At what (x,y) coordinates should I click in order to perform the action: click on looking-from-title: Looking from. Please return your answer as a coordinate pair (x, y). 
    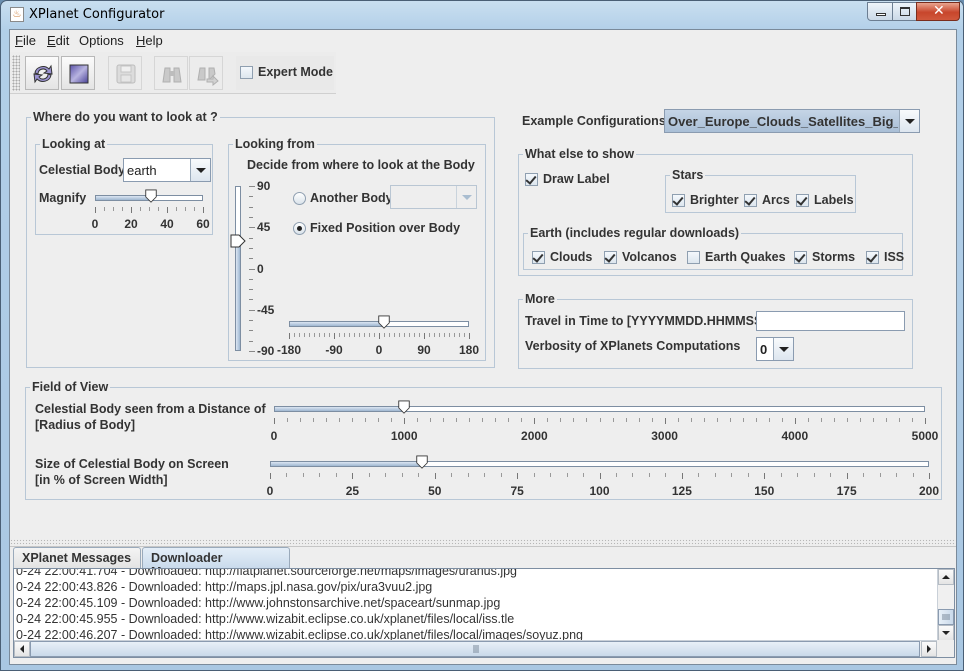
    Looking at the image, I should click on (275, 144).